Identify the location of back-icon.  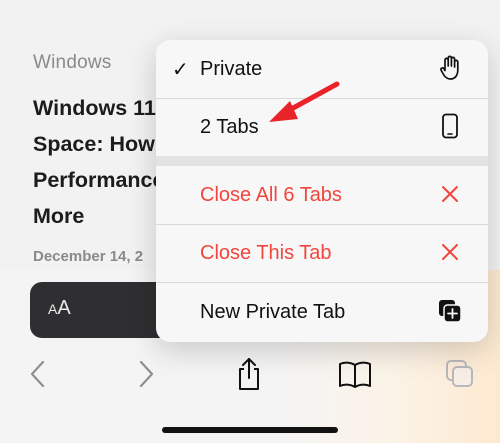
(37, 374).